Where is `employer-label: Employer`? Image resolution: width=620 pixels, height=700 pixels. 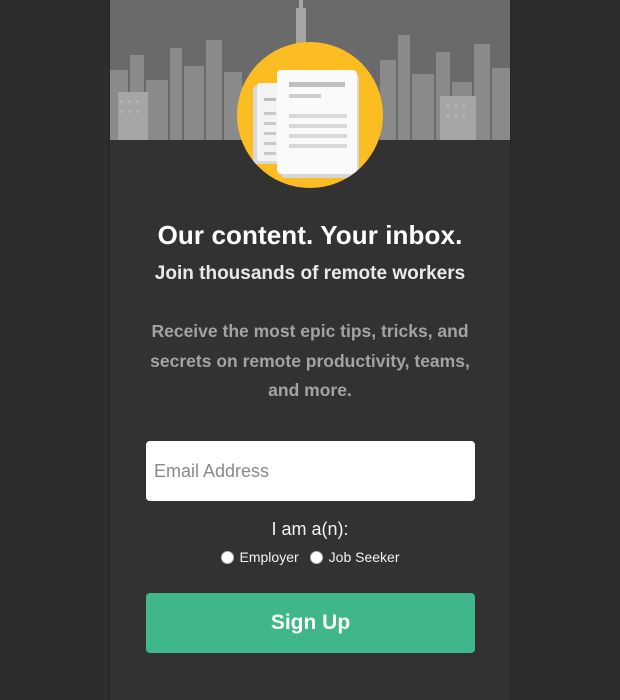
employer-label: Employer is located at coordinates (269, 557).